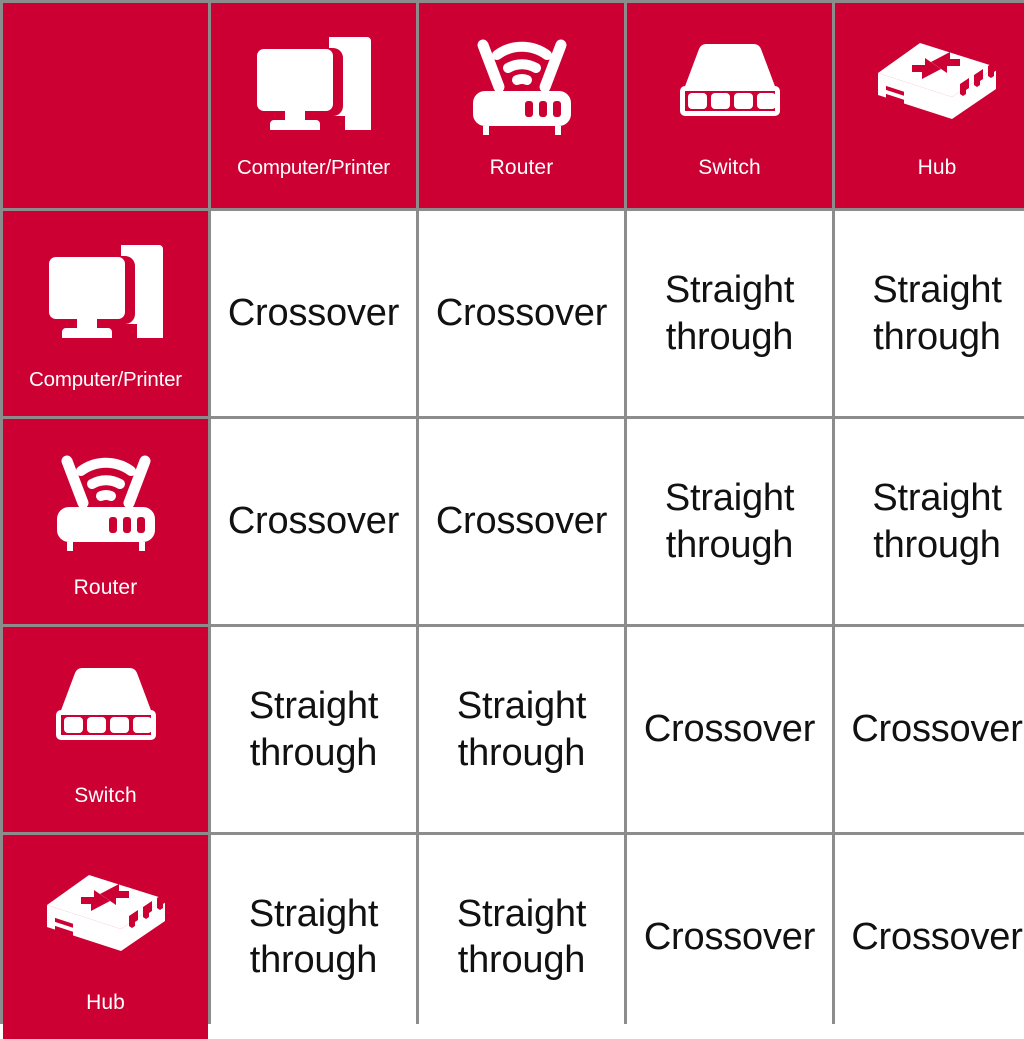  I want to click on column-header-hub: Hub, so click(929, 105).